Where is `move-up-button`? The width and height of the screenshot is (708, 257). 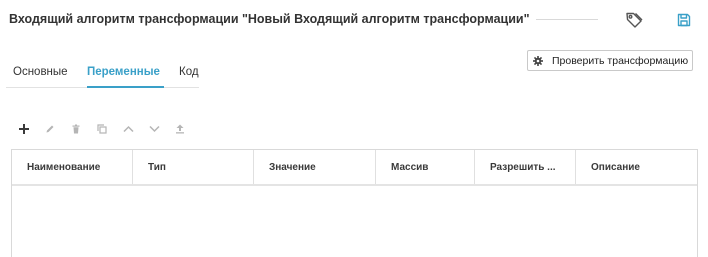 move-up-button is located at coordinates (128, 129).